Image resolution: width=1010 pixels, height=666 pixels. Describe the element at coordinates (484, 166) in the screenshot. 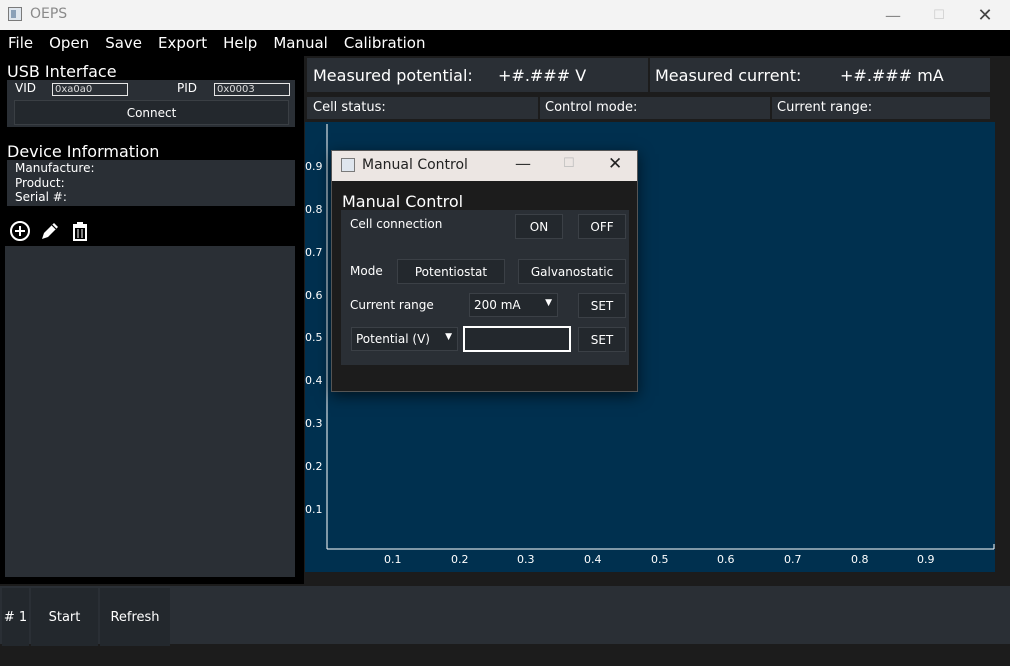

I see `dialog-title-bar: Manual Control — ☐ ✕` at that location.